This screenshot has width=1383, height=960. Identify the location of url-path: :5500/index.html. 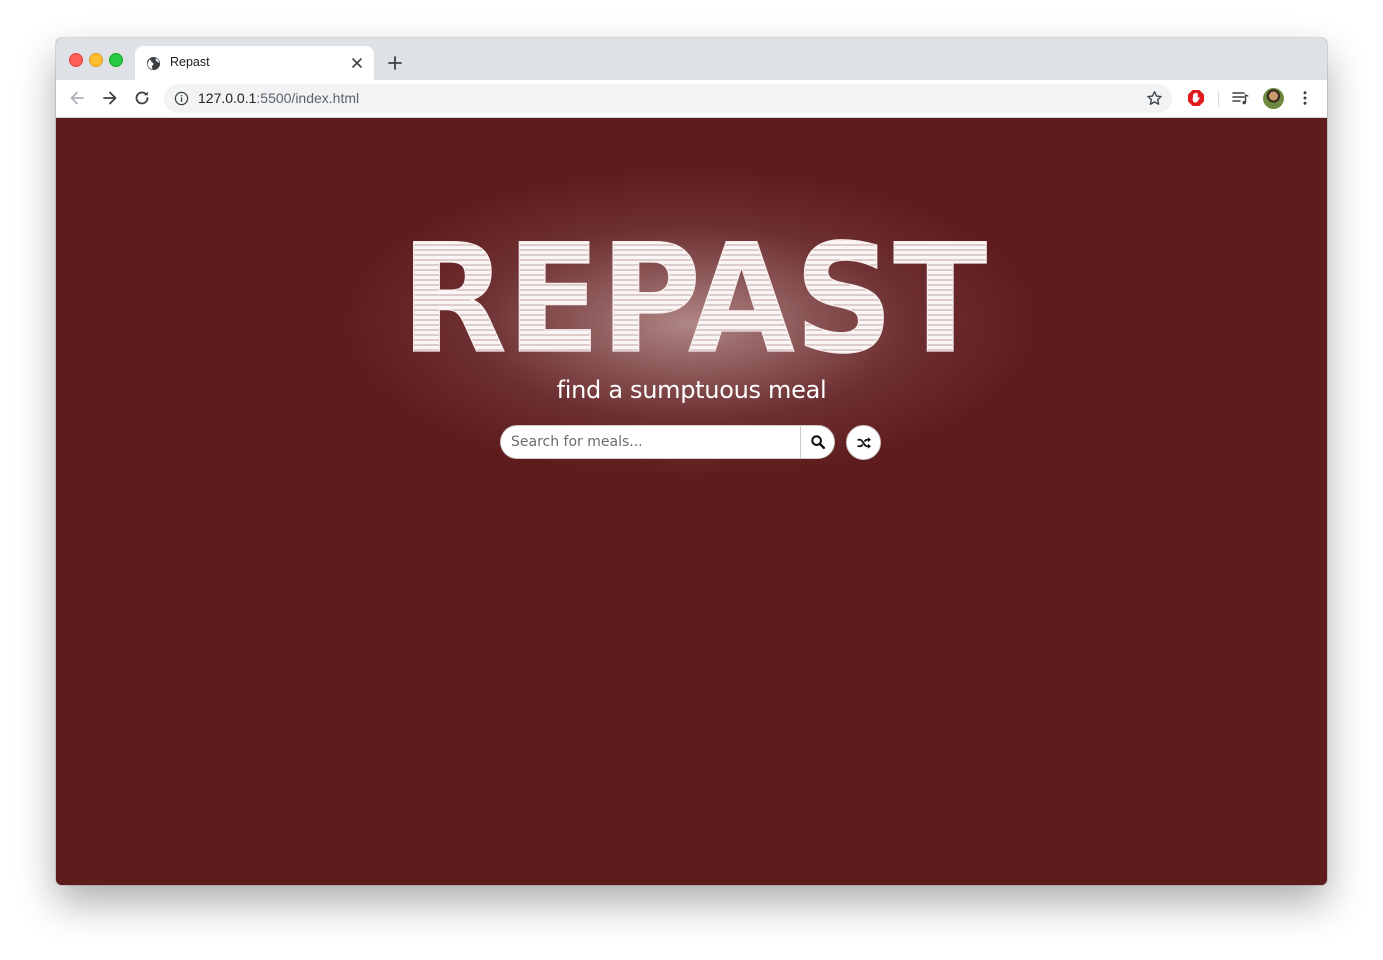
(308, 98).